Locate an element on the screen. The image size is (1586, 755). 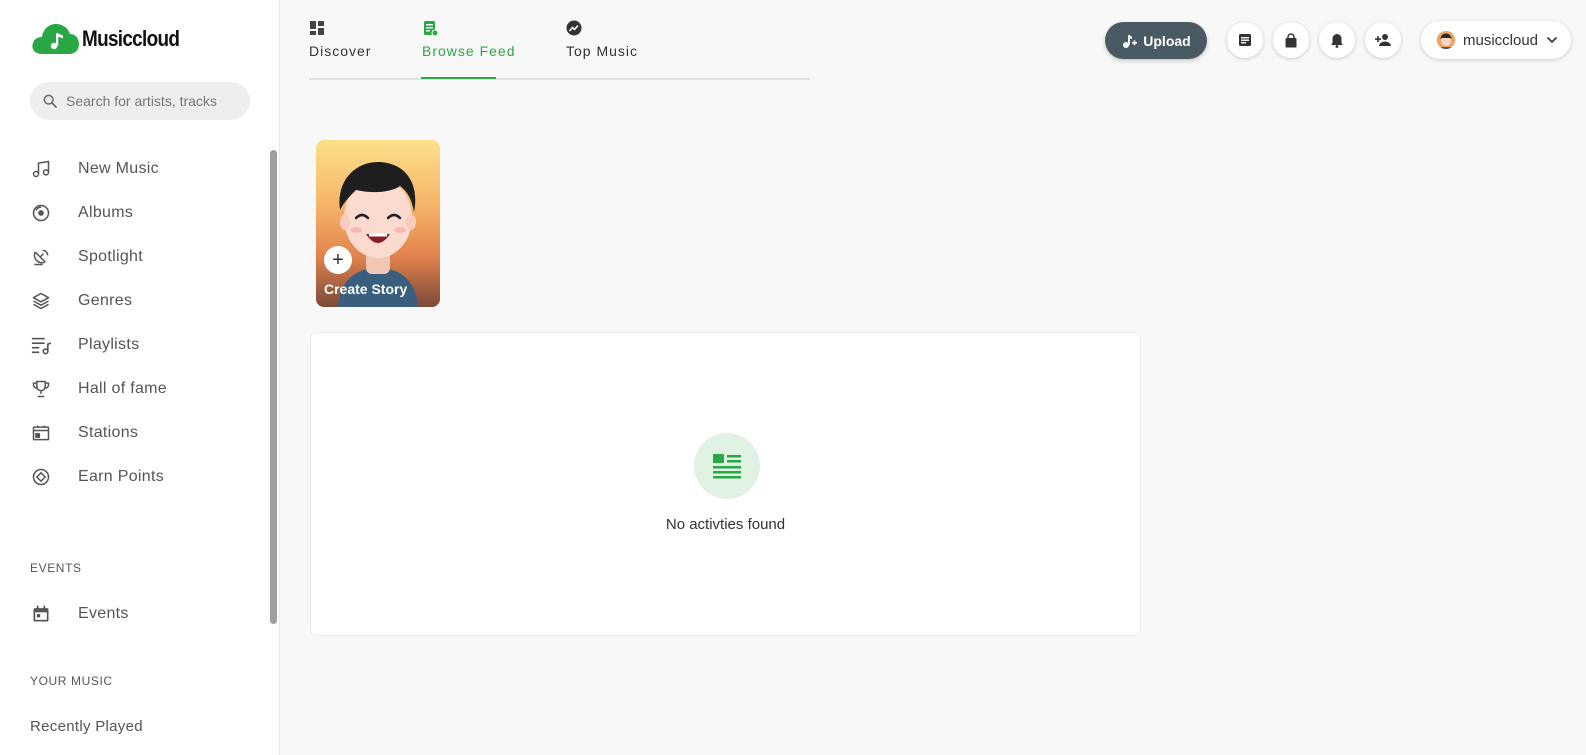
sidebar-item-new-music: New Music is located at coordinates (94, 169).